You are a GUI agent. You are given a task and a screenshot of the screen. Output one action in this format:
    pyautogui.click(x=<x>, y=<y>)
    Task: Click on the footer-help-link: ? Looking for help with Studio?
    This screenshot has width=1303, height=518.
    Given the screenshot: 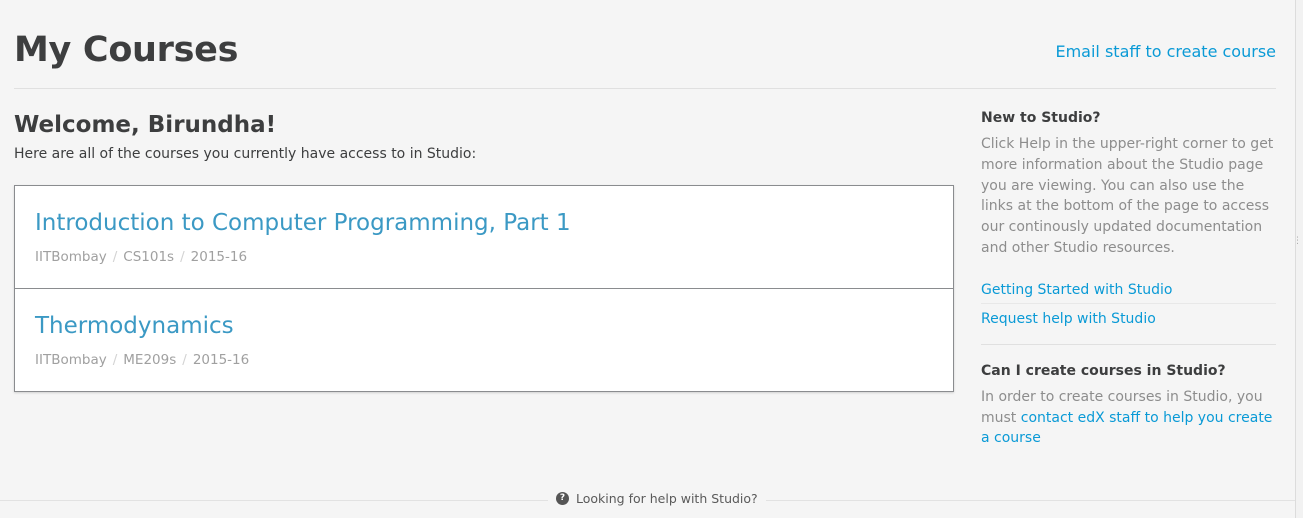 What is the action you would take?
    pyautogui.click(x=657, y=498)
    